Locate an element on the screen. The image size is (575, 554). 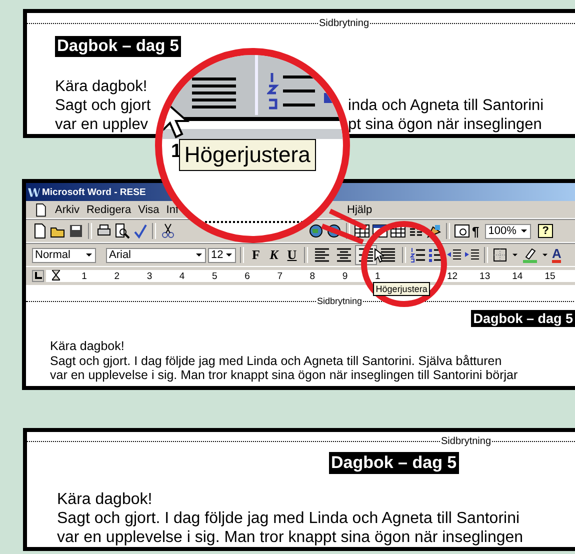
align-left-icon is located at coordinates (322, 255).